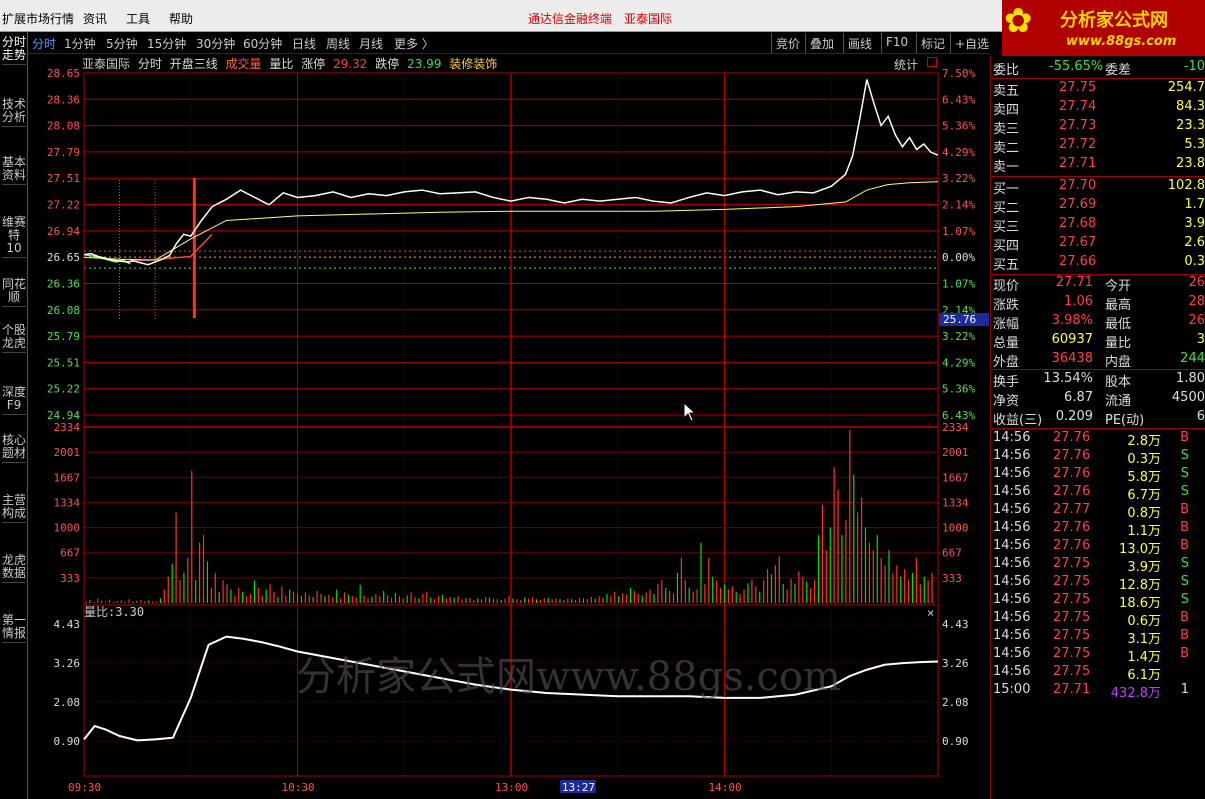  Describe the element at coordinates (1186, 87) in the screenshot. I see `sell-level-volume: 254.7` at that location.